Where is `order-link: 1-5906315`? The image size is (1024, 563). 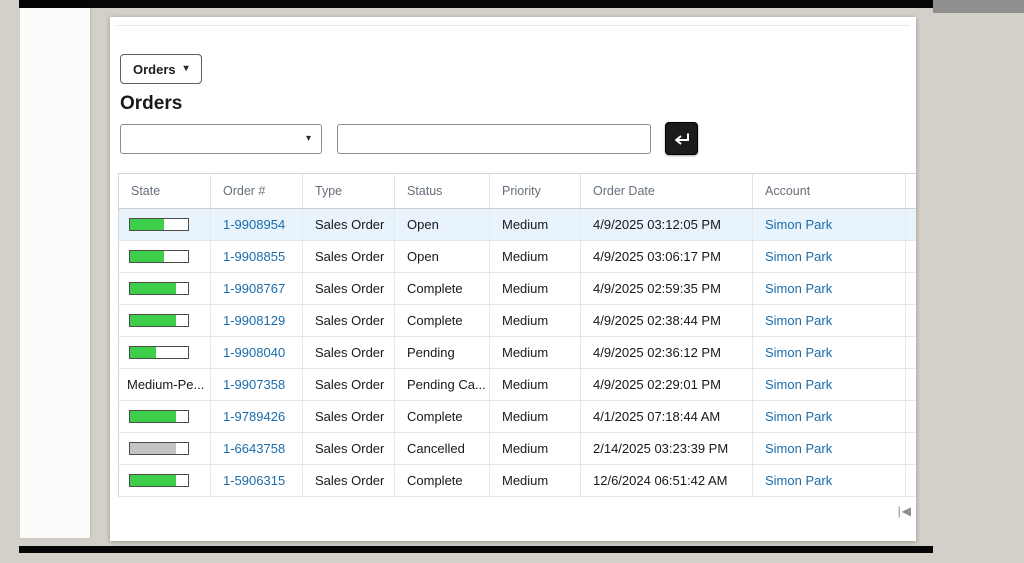
order-link: 1-5906315 is located at coordinates (254, 480).